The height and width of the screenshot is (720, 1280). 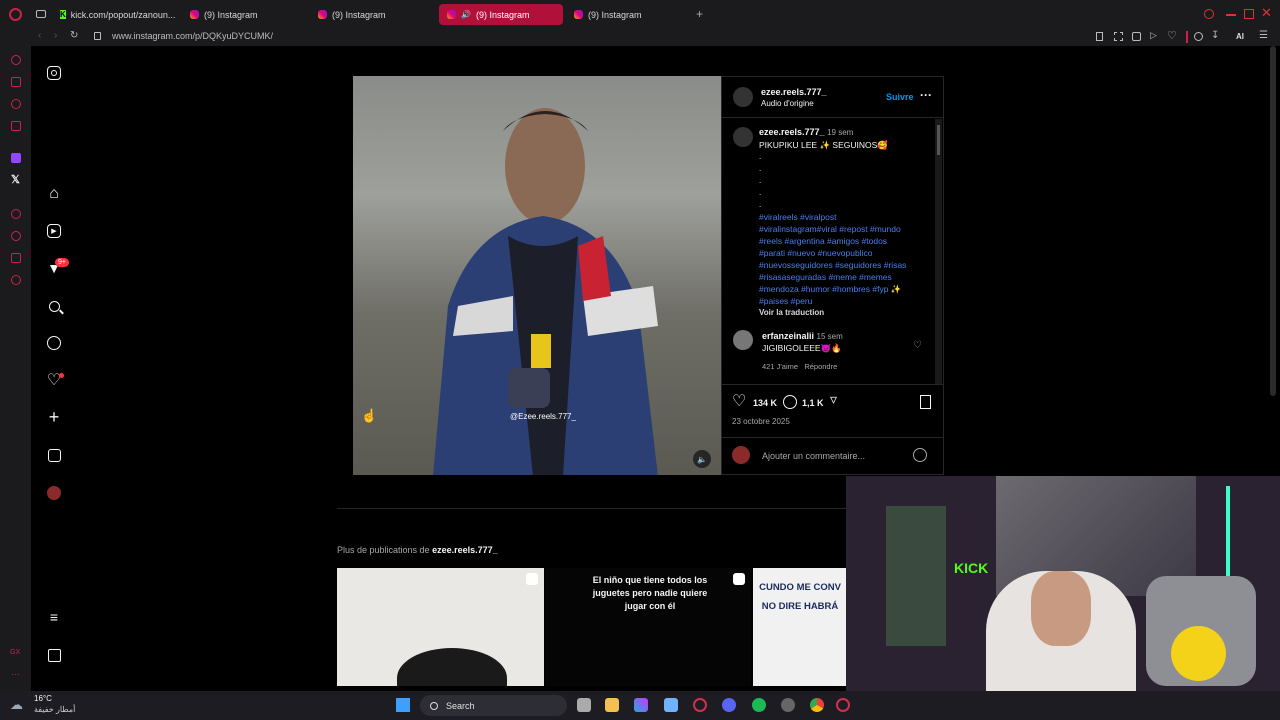 I want to click on copilot-icon, so click(x=641, y=705).